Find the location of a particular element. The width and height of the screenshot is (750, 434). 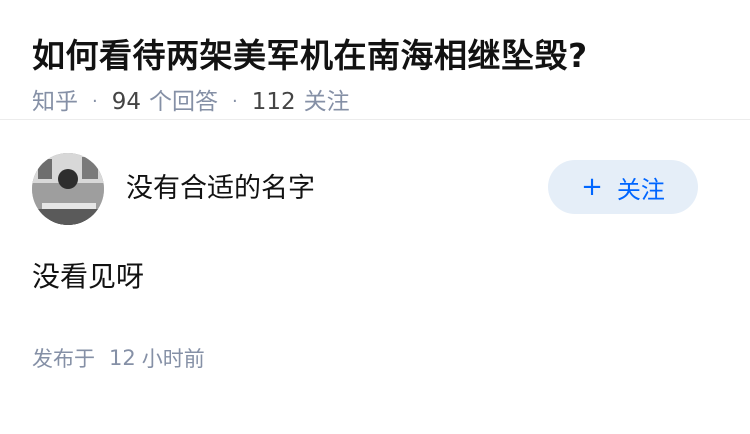

follower-count-label: 关注 is located at coordinates (326, 102).